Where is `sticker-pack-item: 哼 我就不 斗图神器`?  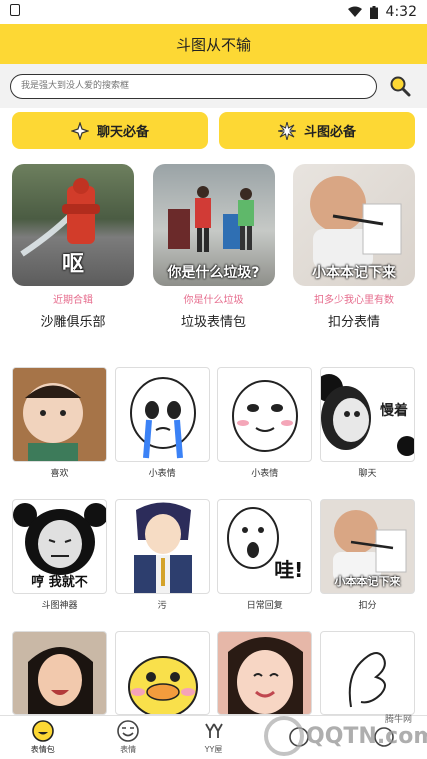 sticker-pack-item: 哼 我就不 斗图神器 is located at coordinates (59, 555).